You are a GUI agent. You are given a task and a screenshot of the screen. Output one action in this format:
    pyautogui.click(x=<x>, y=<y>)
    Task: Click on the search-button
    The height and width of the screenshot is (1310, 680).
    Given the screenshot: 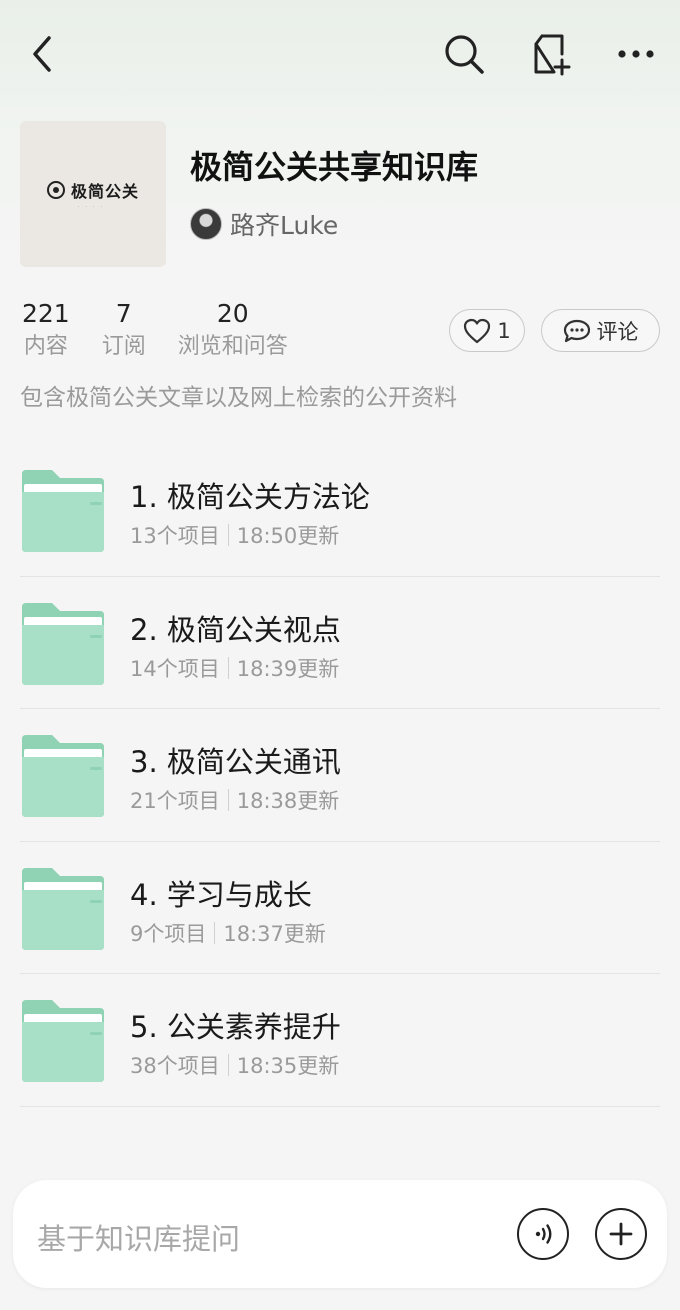 What is the action you would take?
    pyautogui.click(x=464, y=54)
    